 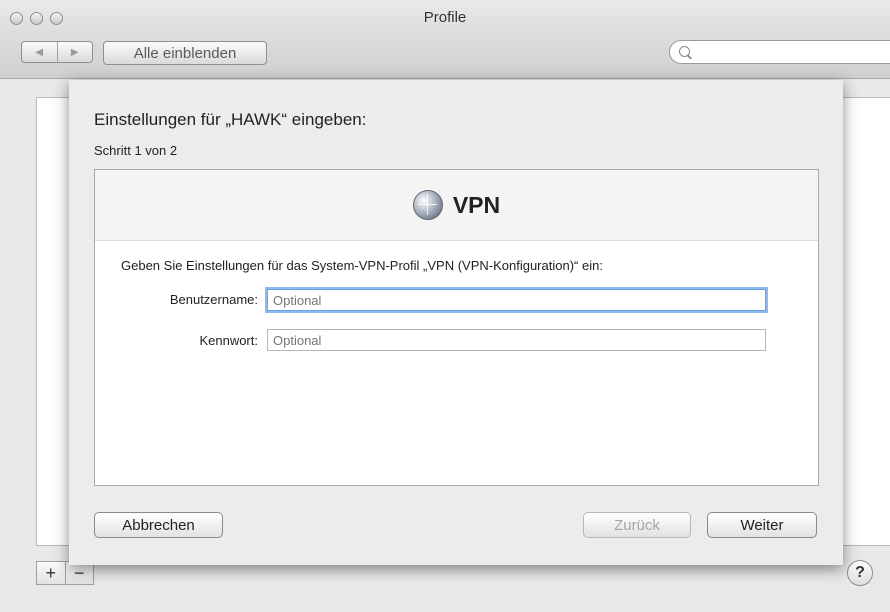 I want to click on back-arrow-icon: ◀, so click(x=40, y=52).